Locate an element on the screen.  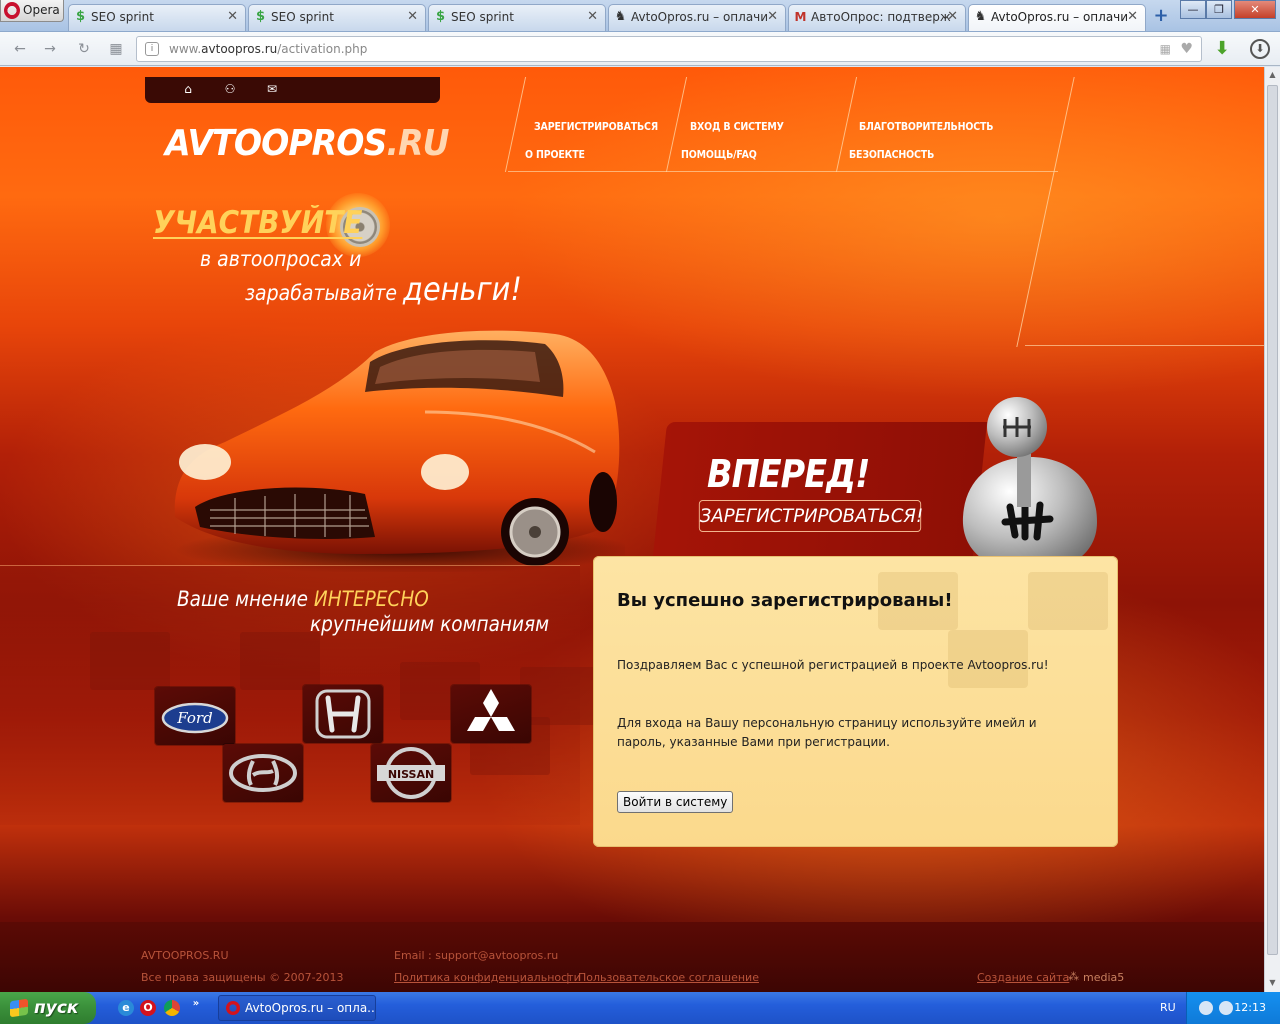
opinion-interesting: ИНТЕРЕСНО is located at coordinates (371, 599).